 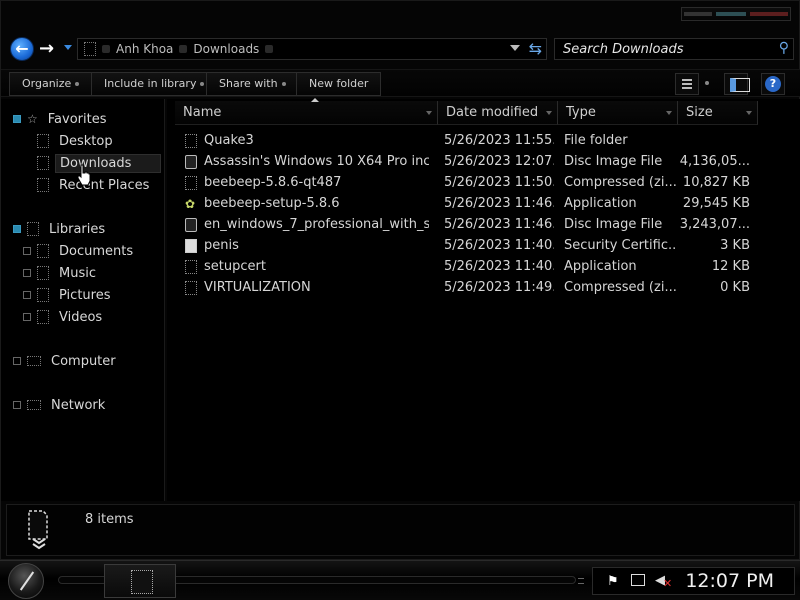 I want to click on volume-muted-icon: ◀ ✕, so click(x=663, y=581).